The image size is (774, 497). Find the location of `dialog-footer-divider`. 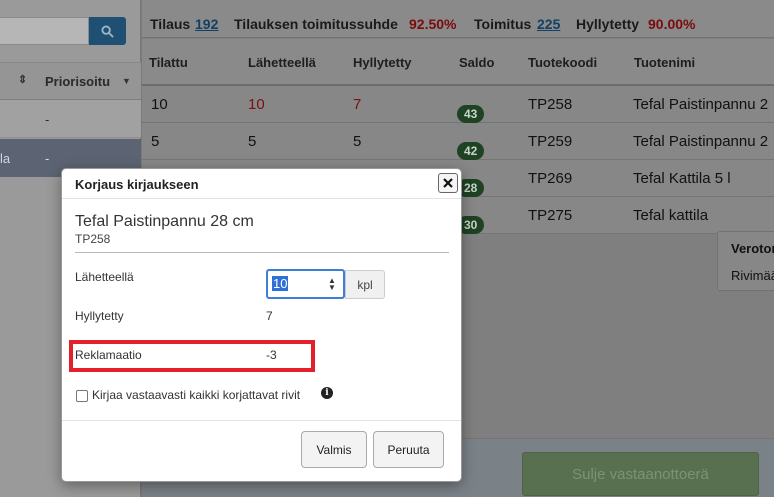

dialog-footer-divider is located at coordinates (261, 420).